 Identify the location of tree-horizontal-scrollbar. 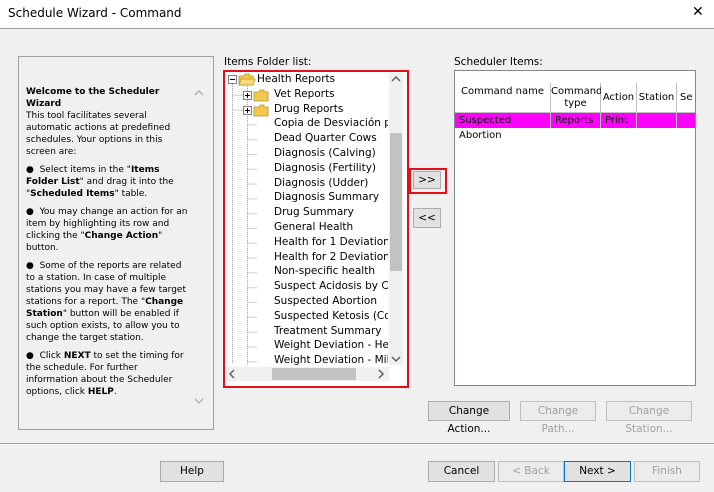
(307, 374).